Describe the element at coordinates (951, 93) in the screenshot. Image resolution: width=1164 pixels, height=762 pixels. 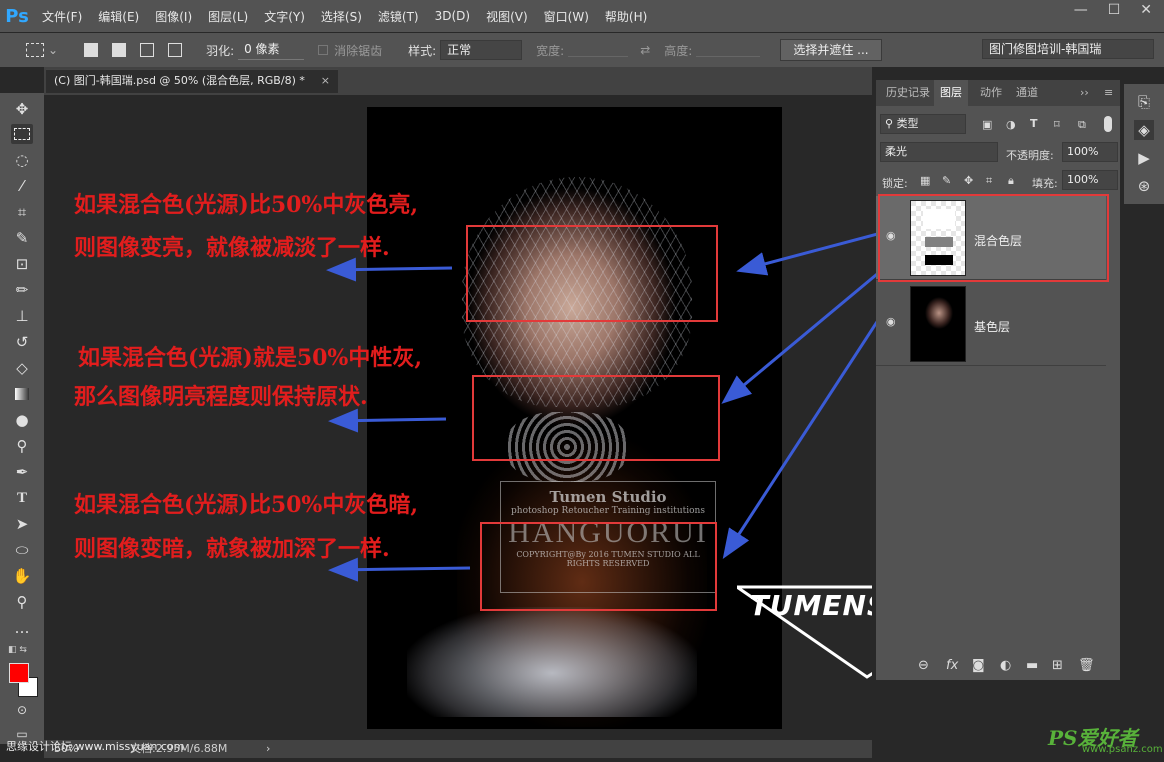
I see `tab-layers: 图层` at that location.